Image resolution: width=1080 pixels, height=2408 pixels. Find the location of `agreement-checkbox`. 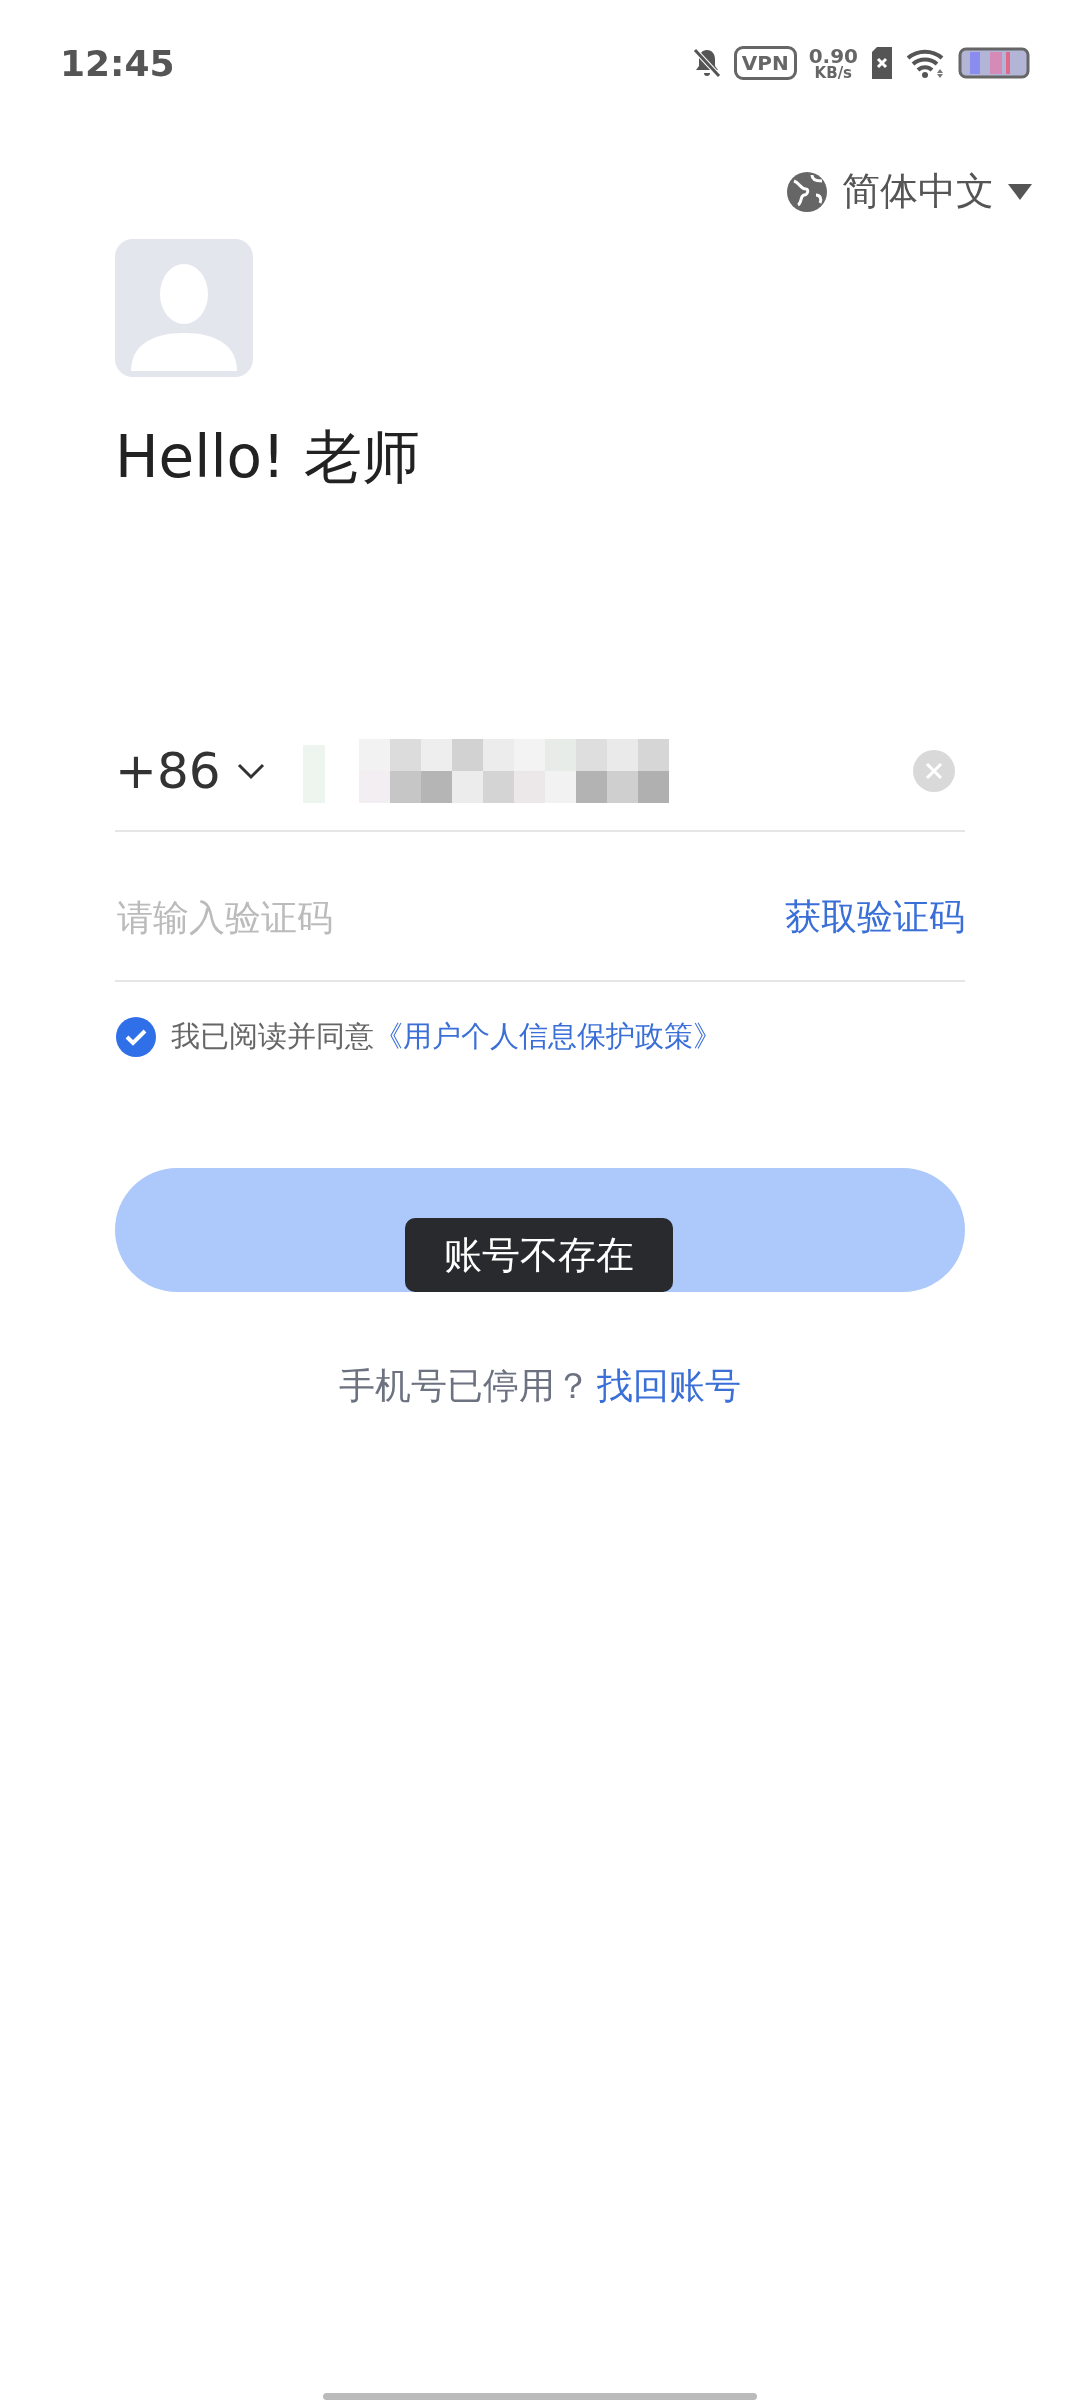

agreement-checkbox is located at coordinates (136, 1037).